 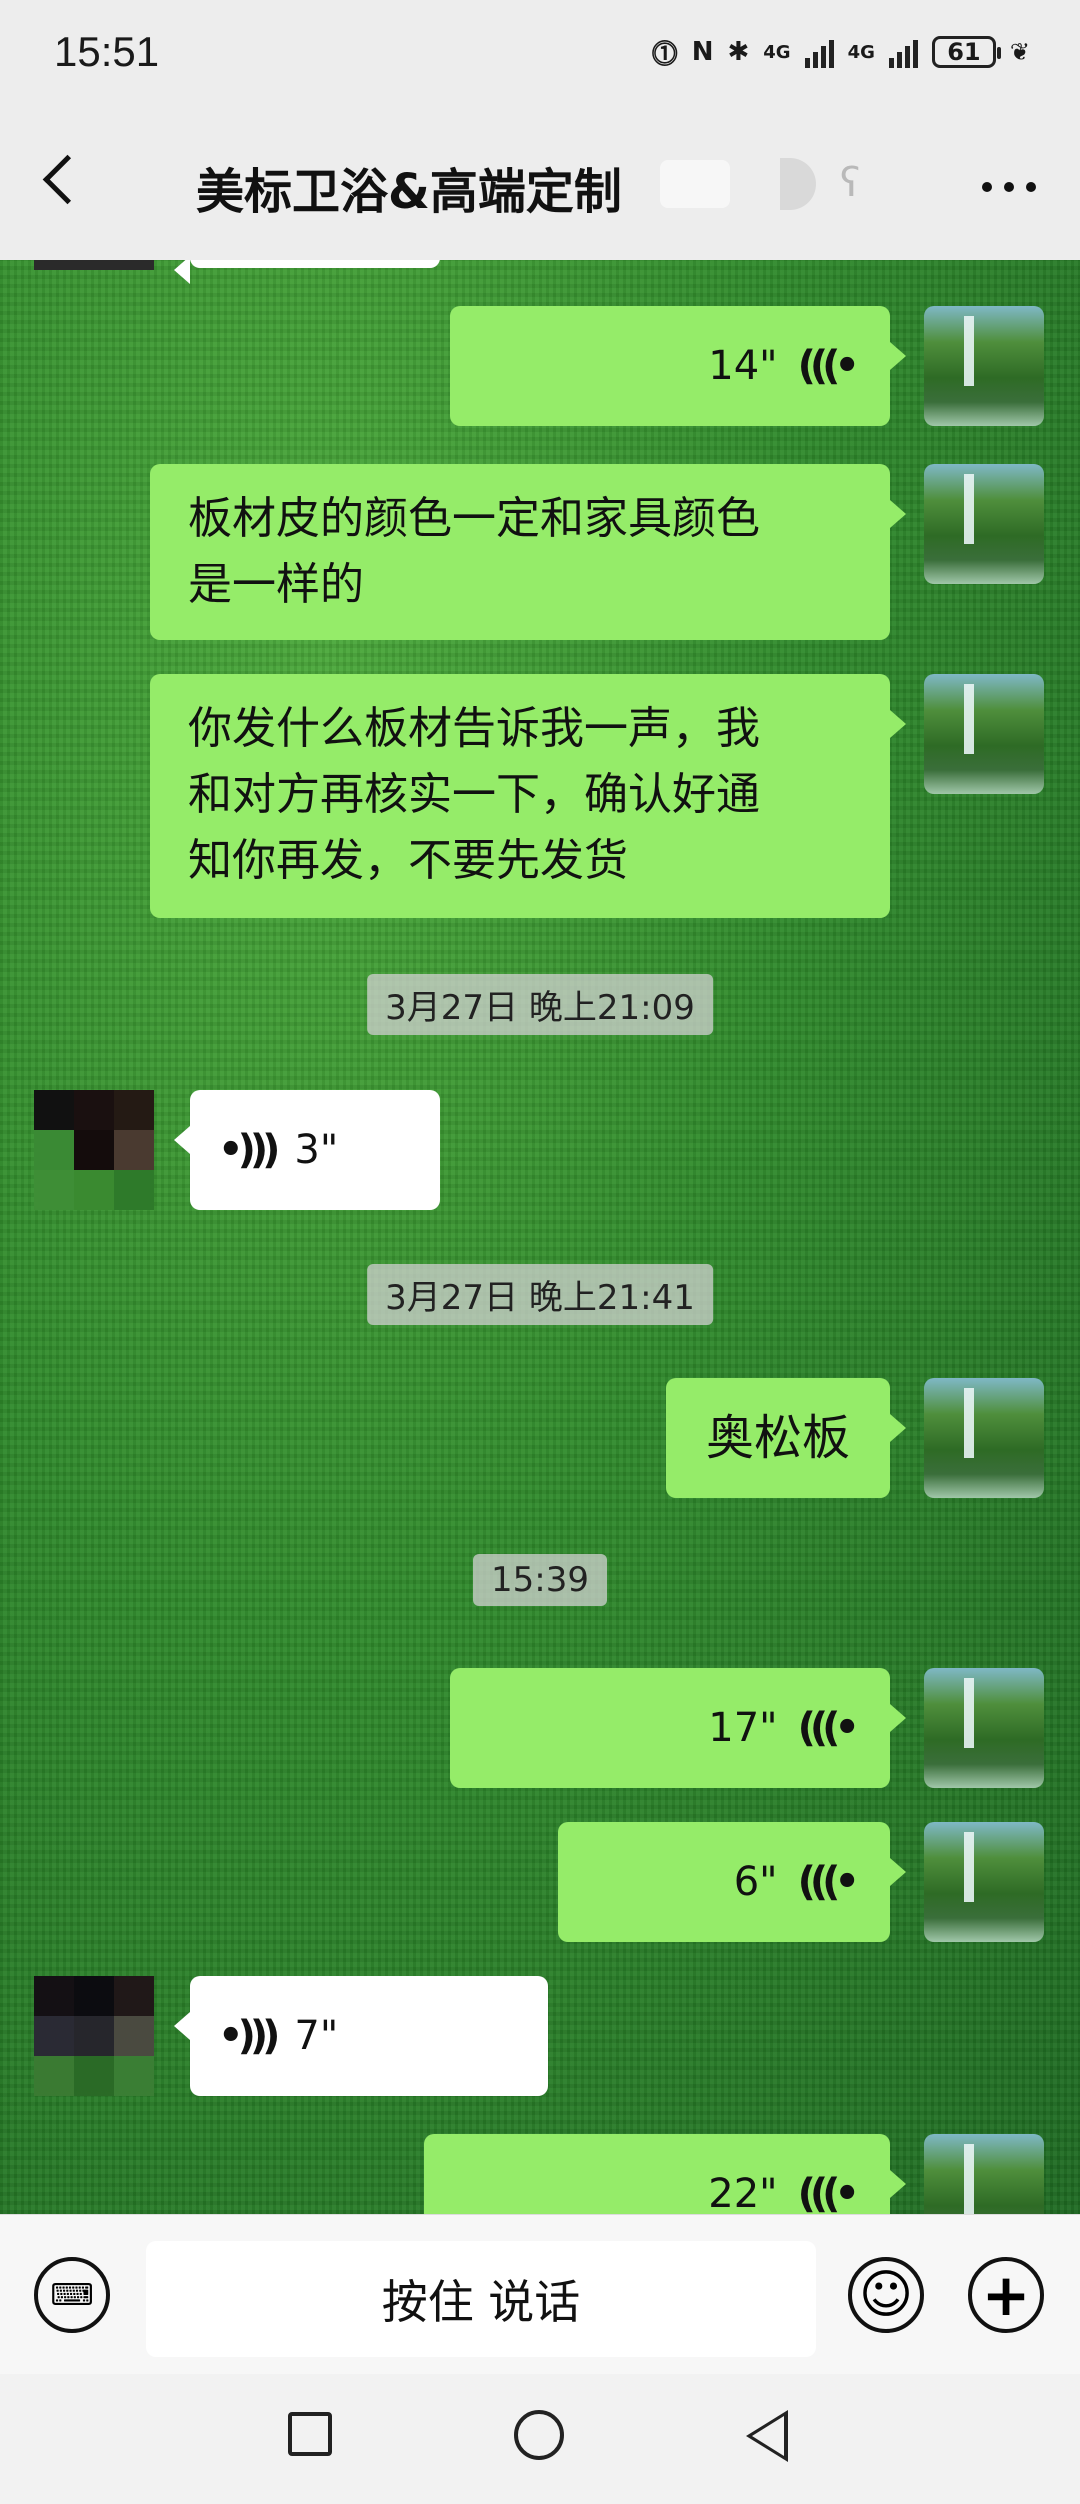 I want to click on network-label-2: 4G, so click(x=861, y=52).